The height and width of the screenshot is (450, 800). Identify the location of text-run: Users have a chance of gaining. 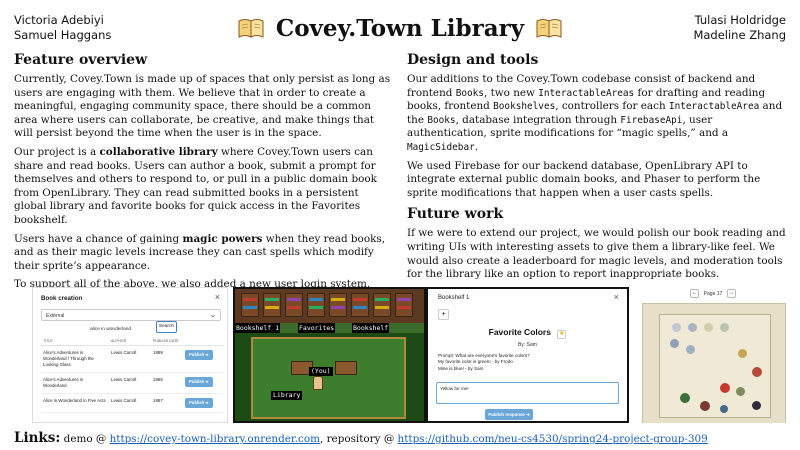
(98, 238).